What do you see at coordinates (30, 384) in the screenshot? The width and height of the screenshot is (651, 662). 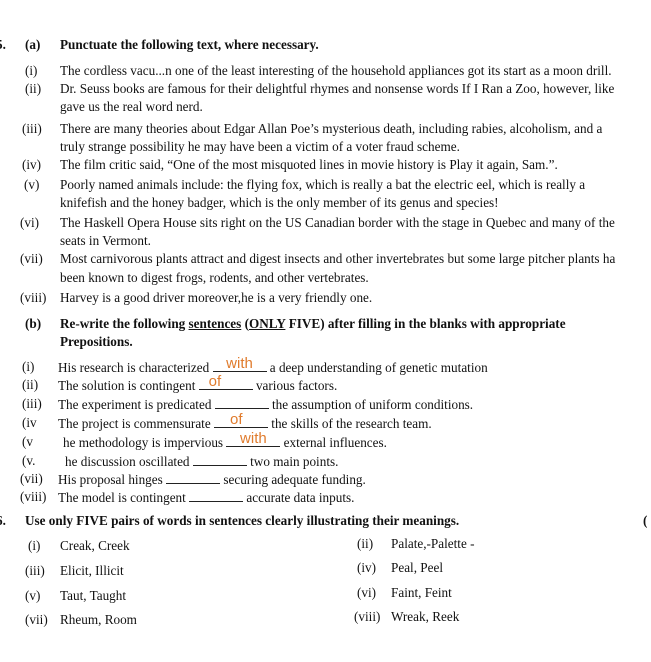 I see `q5b-item-num: (ii)` at bounding box center [30, 384].